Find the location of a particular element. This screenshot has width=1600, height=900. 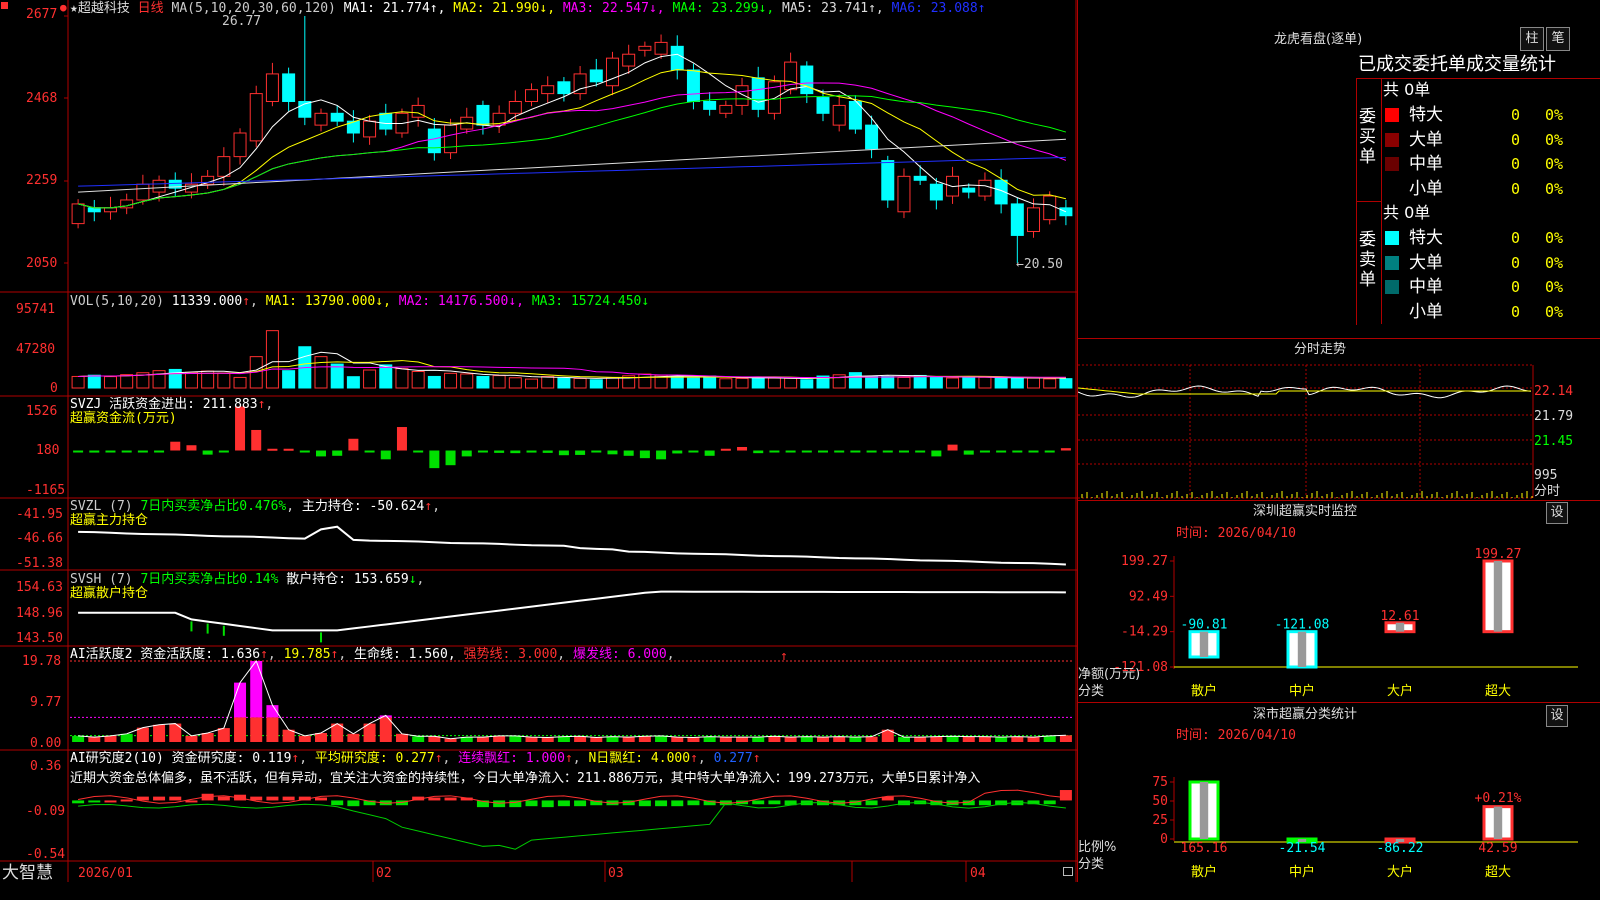

bar-value-label: -121.08 is located at coordinates (1302, 625).